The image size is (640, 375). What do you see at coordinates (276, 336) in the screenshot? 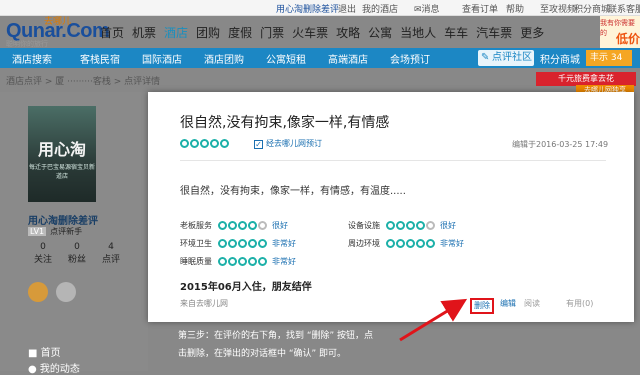
I see `instruction-caption-line1: 第三步：在评价的右下角，找到 “删除” 按钮，点` at bounding box center [276, 336].